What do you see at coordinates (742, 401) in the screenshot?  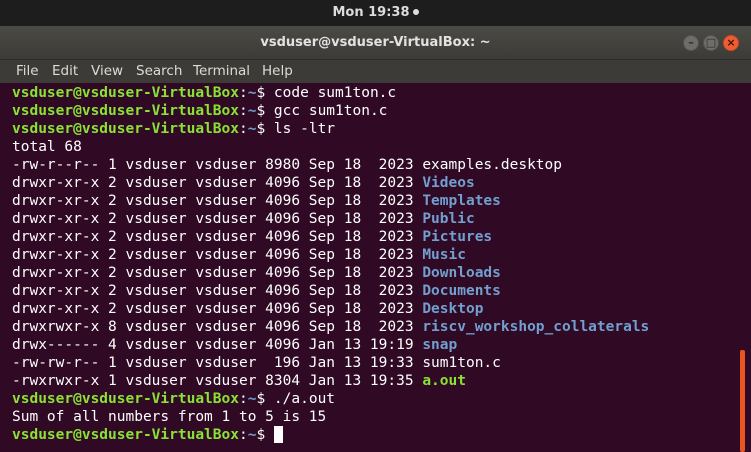 I see `scrollbar-thumb` at bounding box center [742, 401].